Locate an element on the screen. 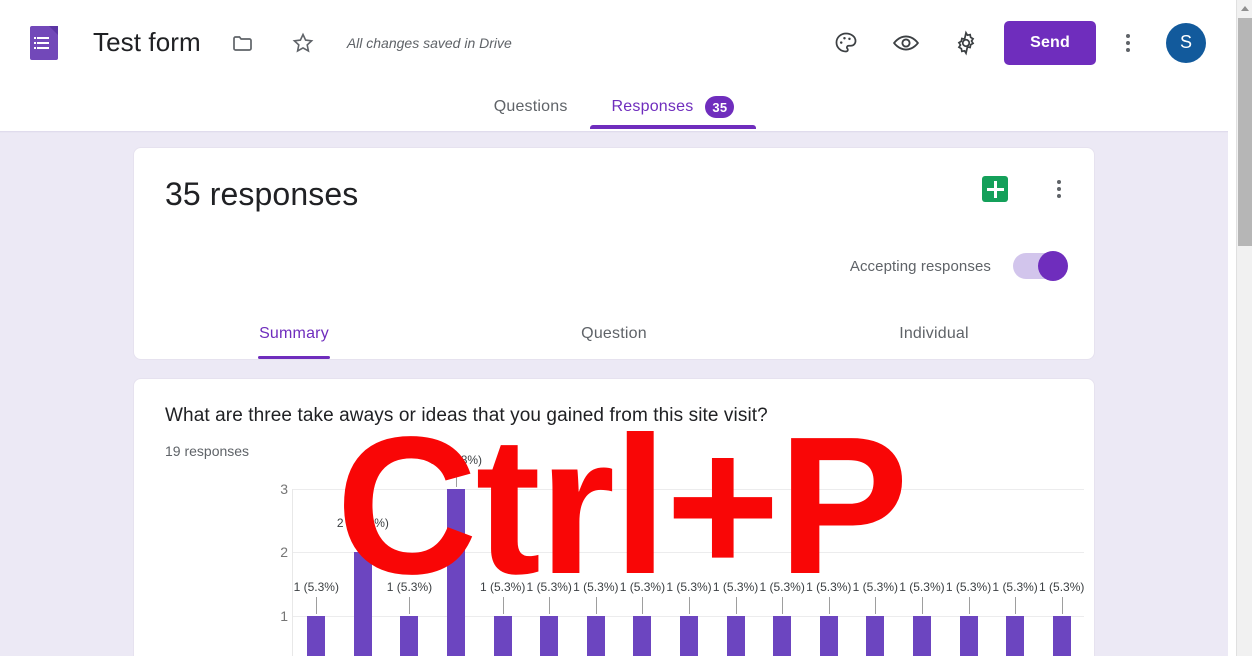 The image size is (1252, 656). tab-responses: Responses 35 is located at coordinates (673, 107).